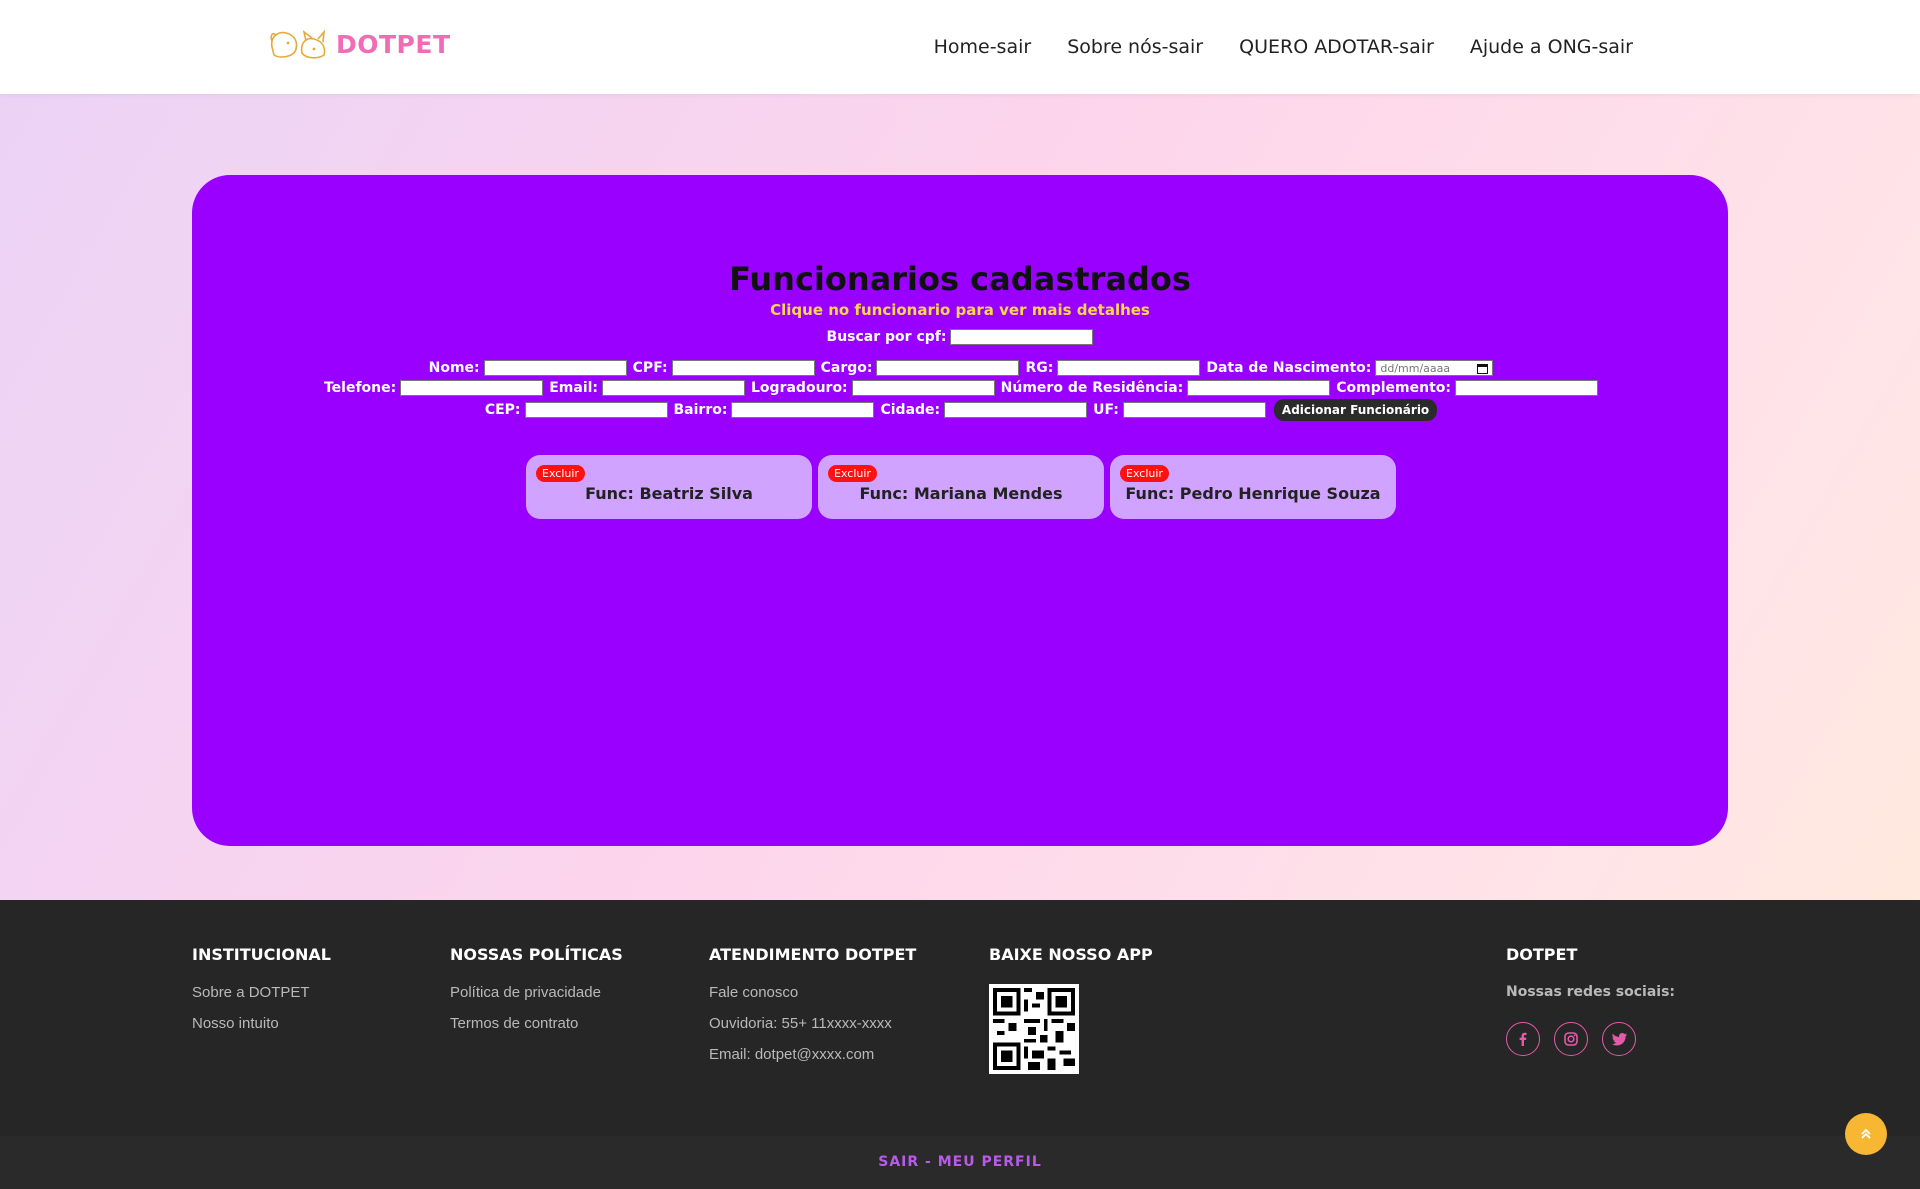 This screenshot has width=1920, height=1189. Describe the element at coordinates (1022, 337) in the screenshot. I see `search-cpf-input` at that location.